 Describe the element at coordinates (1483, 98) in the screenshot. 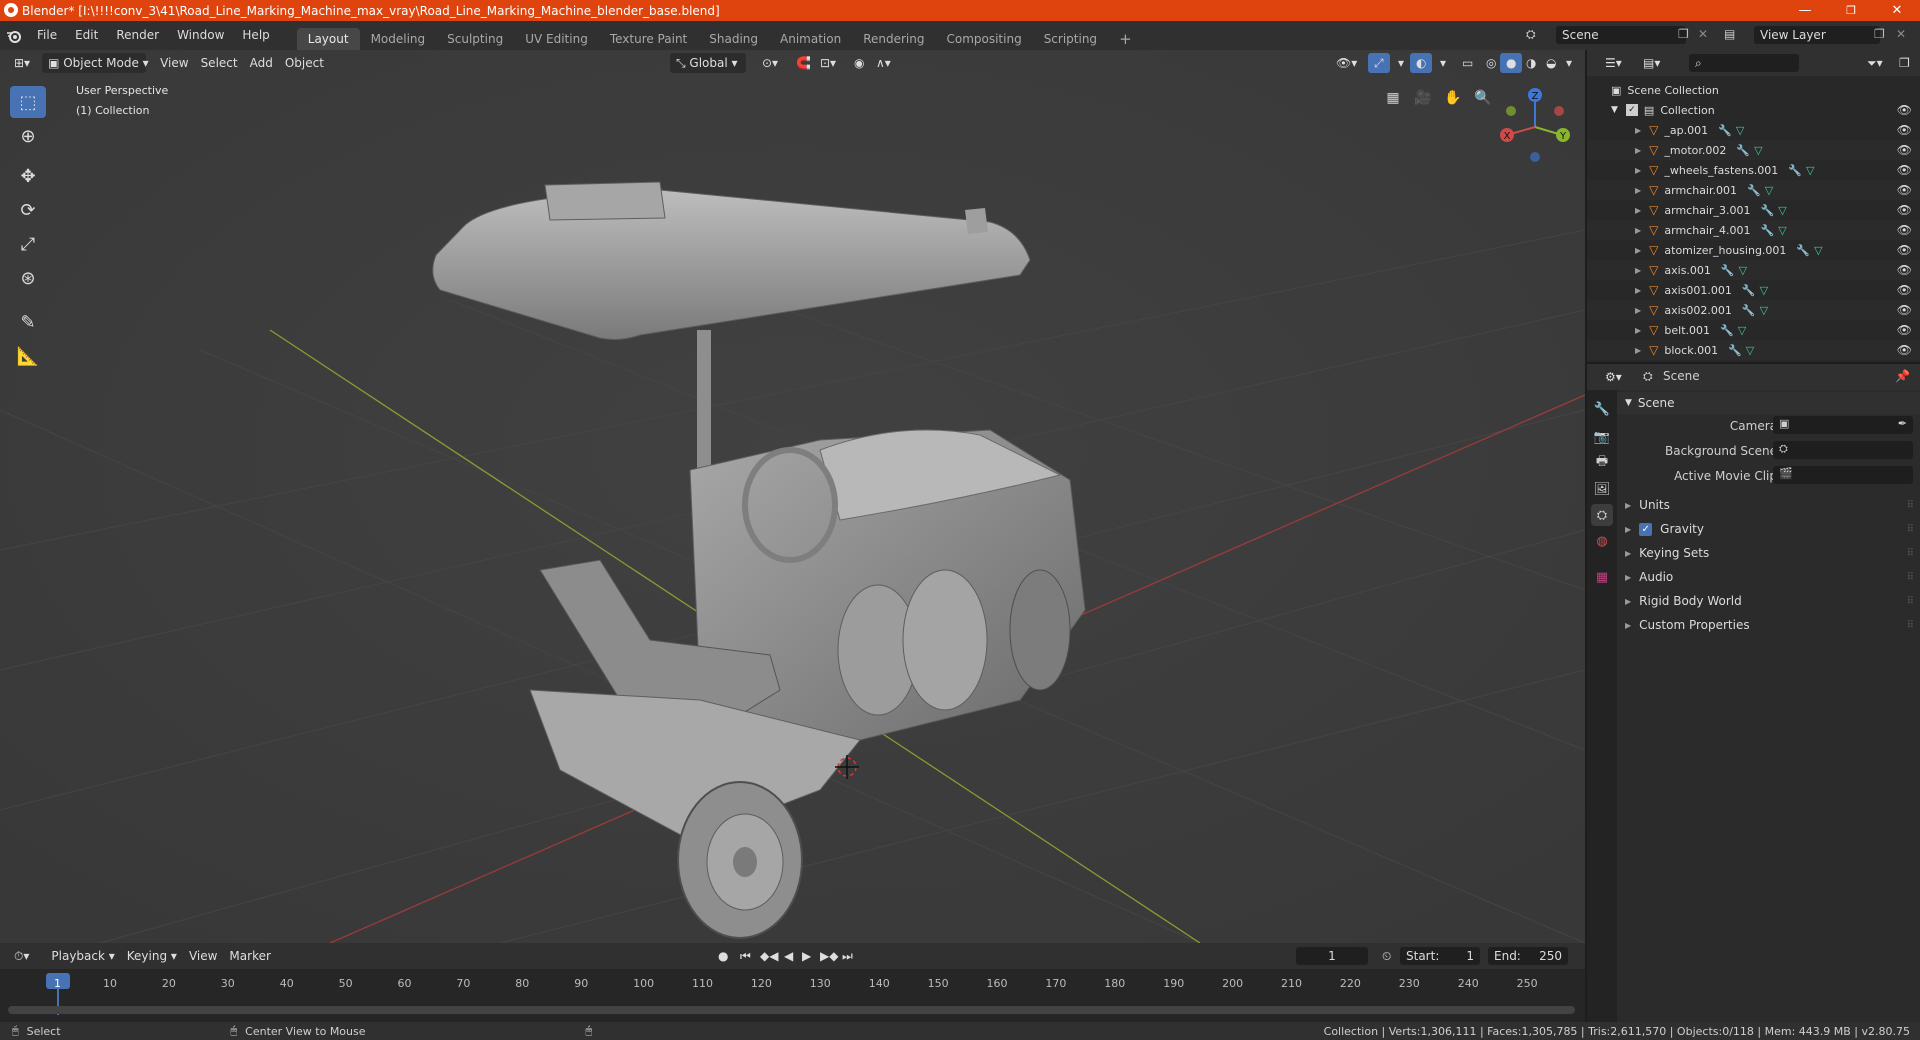

I see `zoom-view-icon: 🔍` at that location.